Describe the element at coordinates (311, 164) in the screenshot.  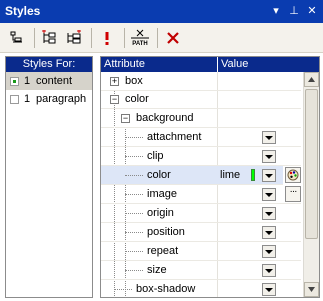
I see `scrollbar-thumb` at that location.